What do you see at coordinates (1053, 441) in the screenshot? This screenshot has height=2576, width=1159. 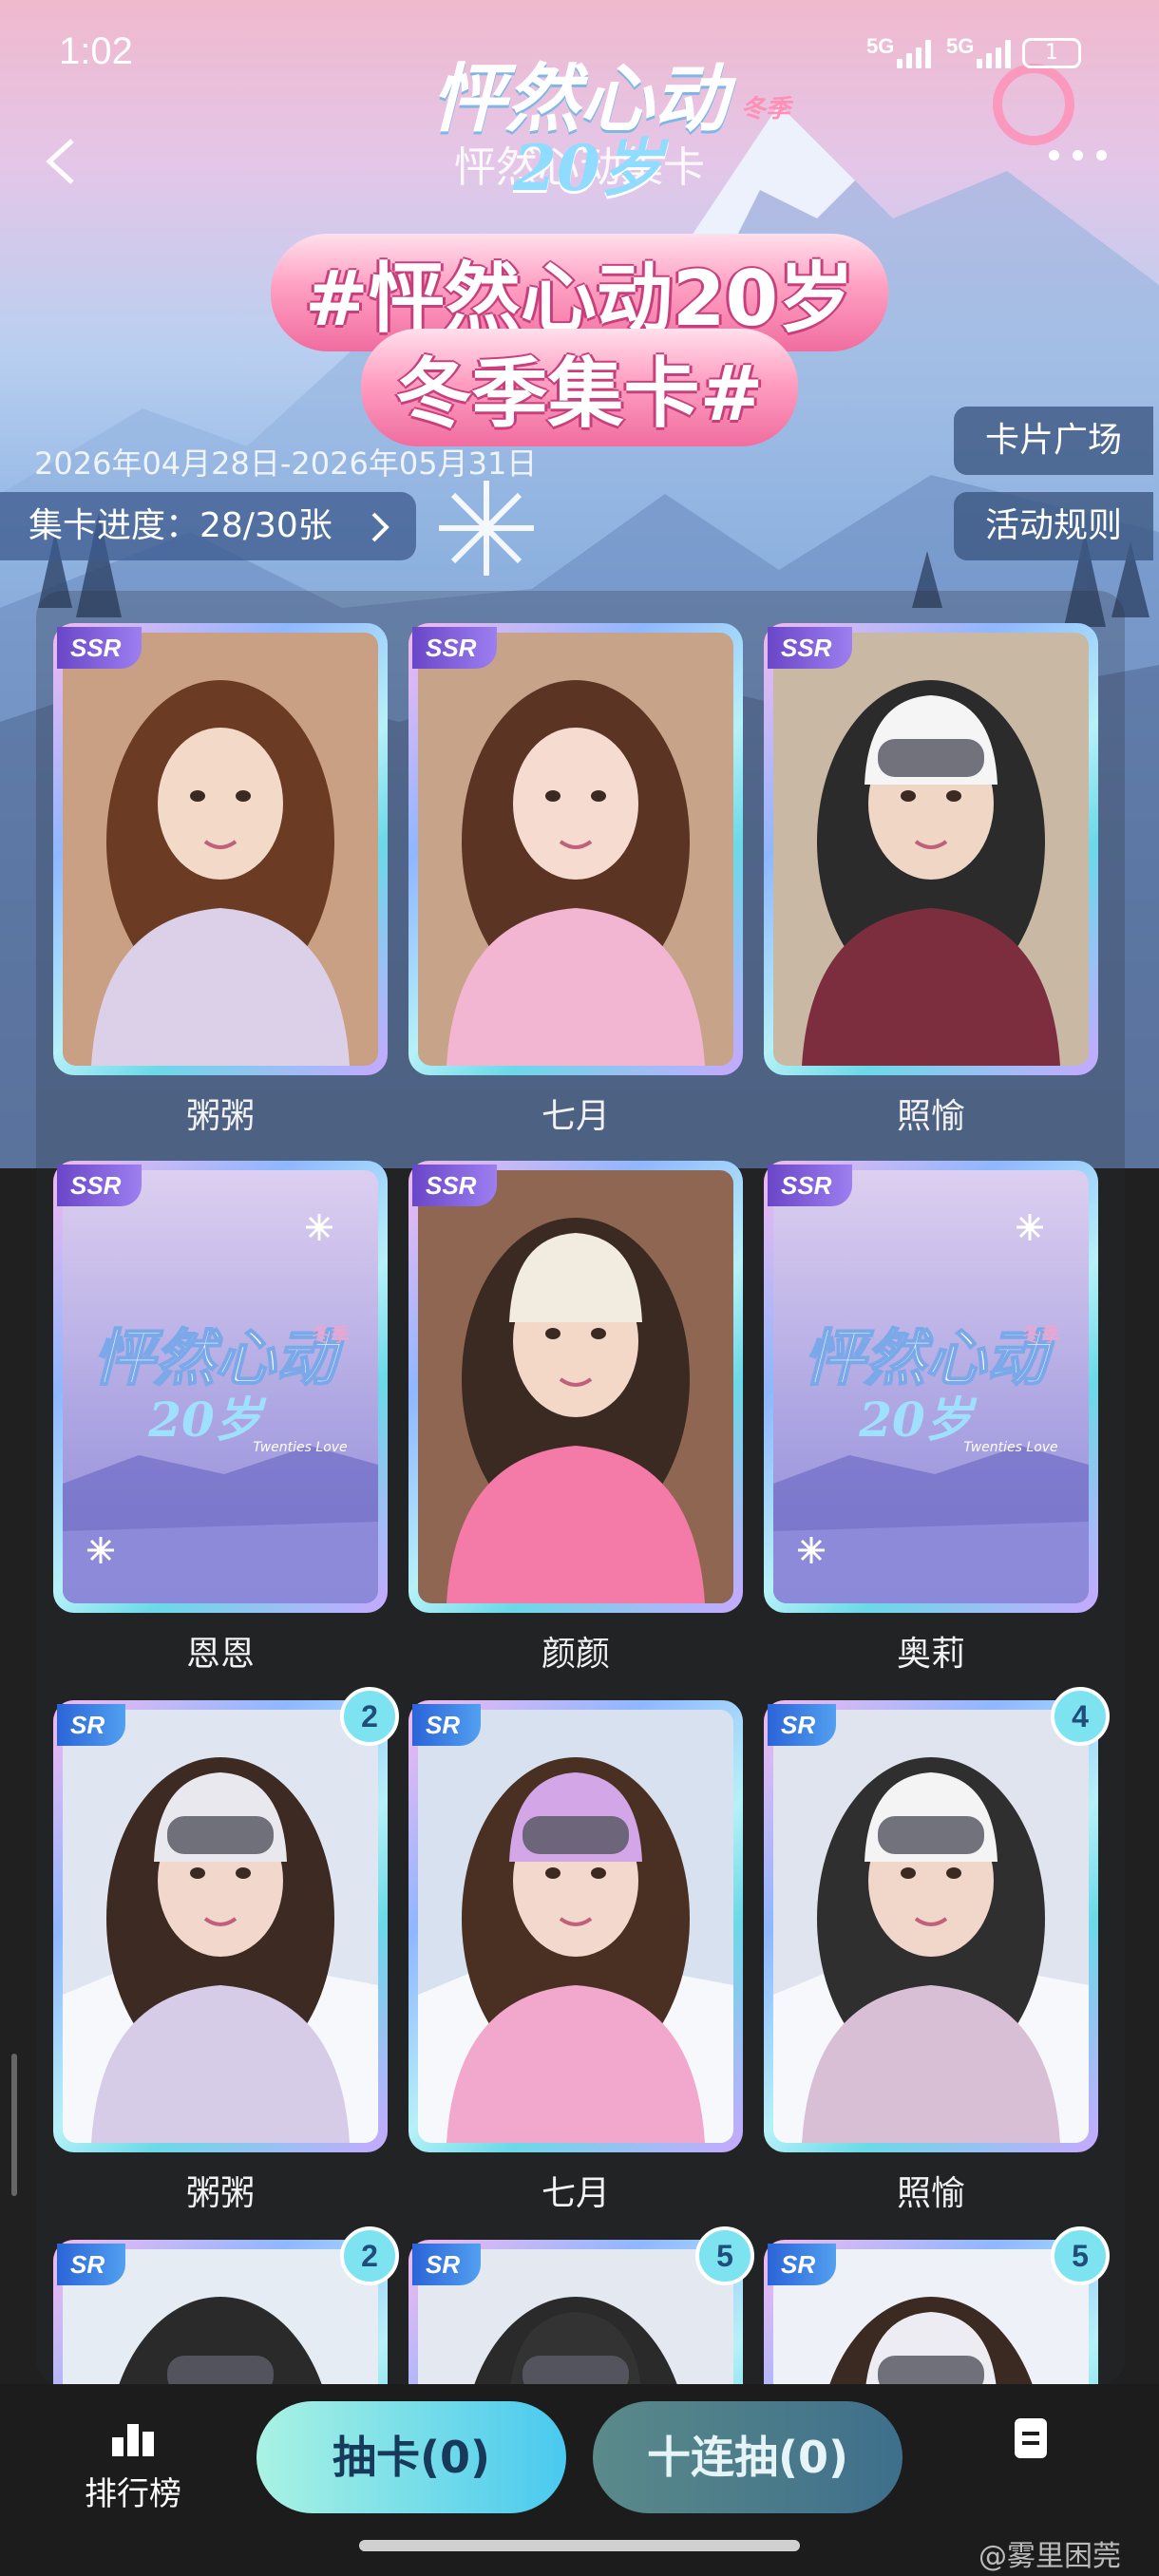 I see `card-plaza-button: 卡片广场` at bounding box center [1053, 441].